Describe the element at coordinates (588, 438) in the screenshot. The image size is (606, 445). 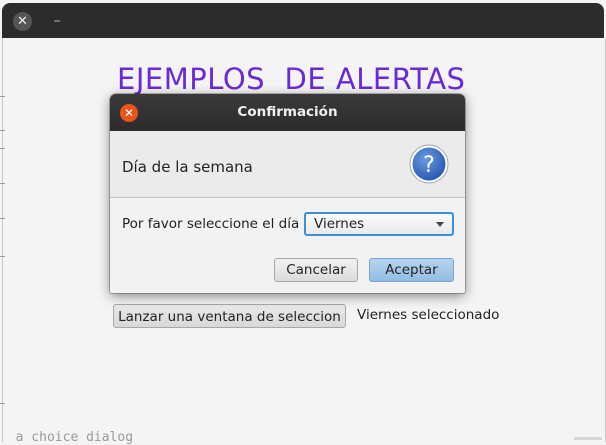
I see `resize-grip` at that location.